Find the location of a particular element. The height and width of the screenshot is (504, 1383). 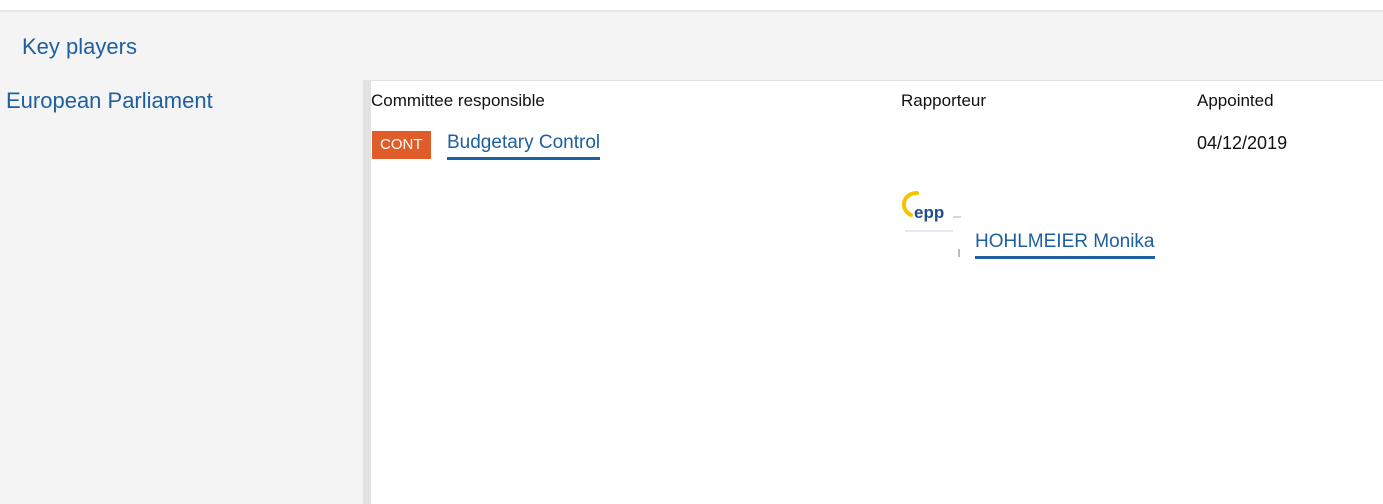

column-divider is located at coordinates (367, 292).